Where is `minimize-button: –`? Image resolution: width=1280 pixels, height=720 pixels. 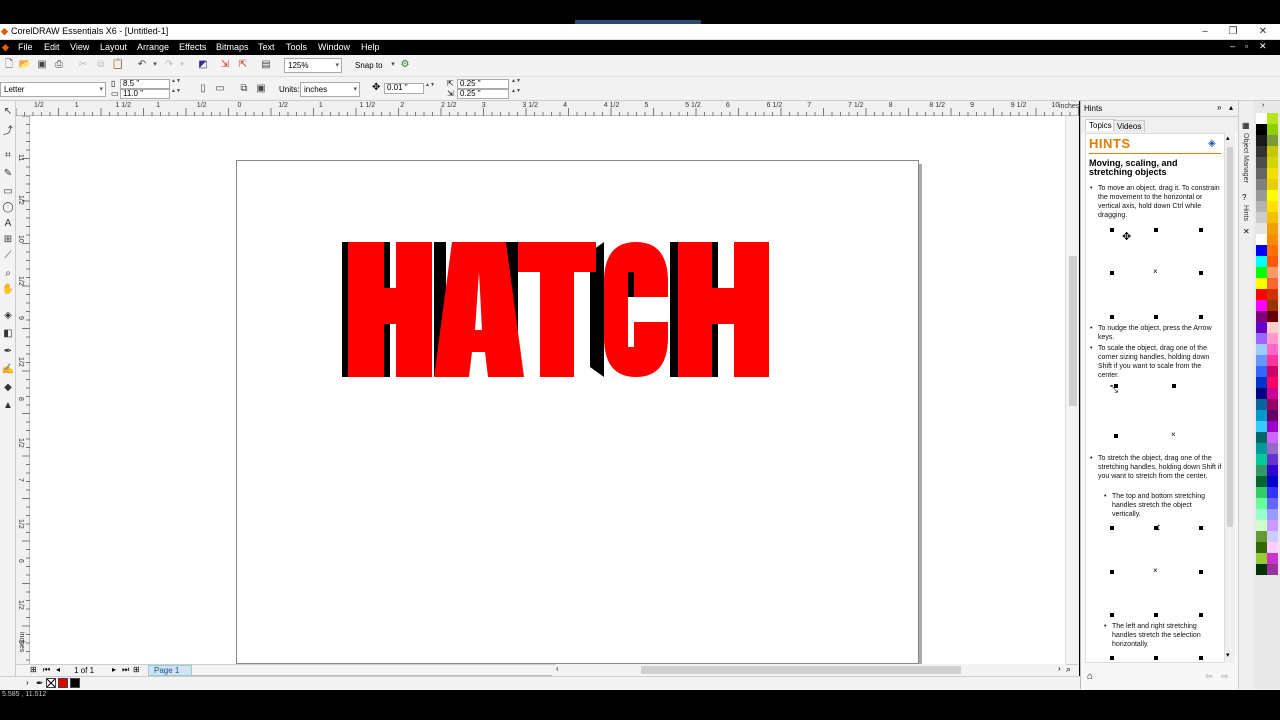 minimize-button: – is located at coordinates (1205, 32).